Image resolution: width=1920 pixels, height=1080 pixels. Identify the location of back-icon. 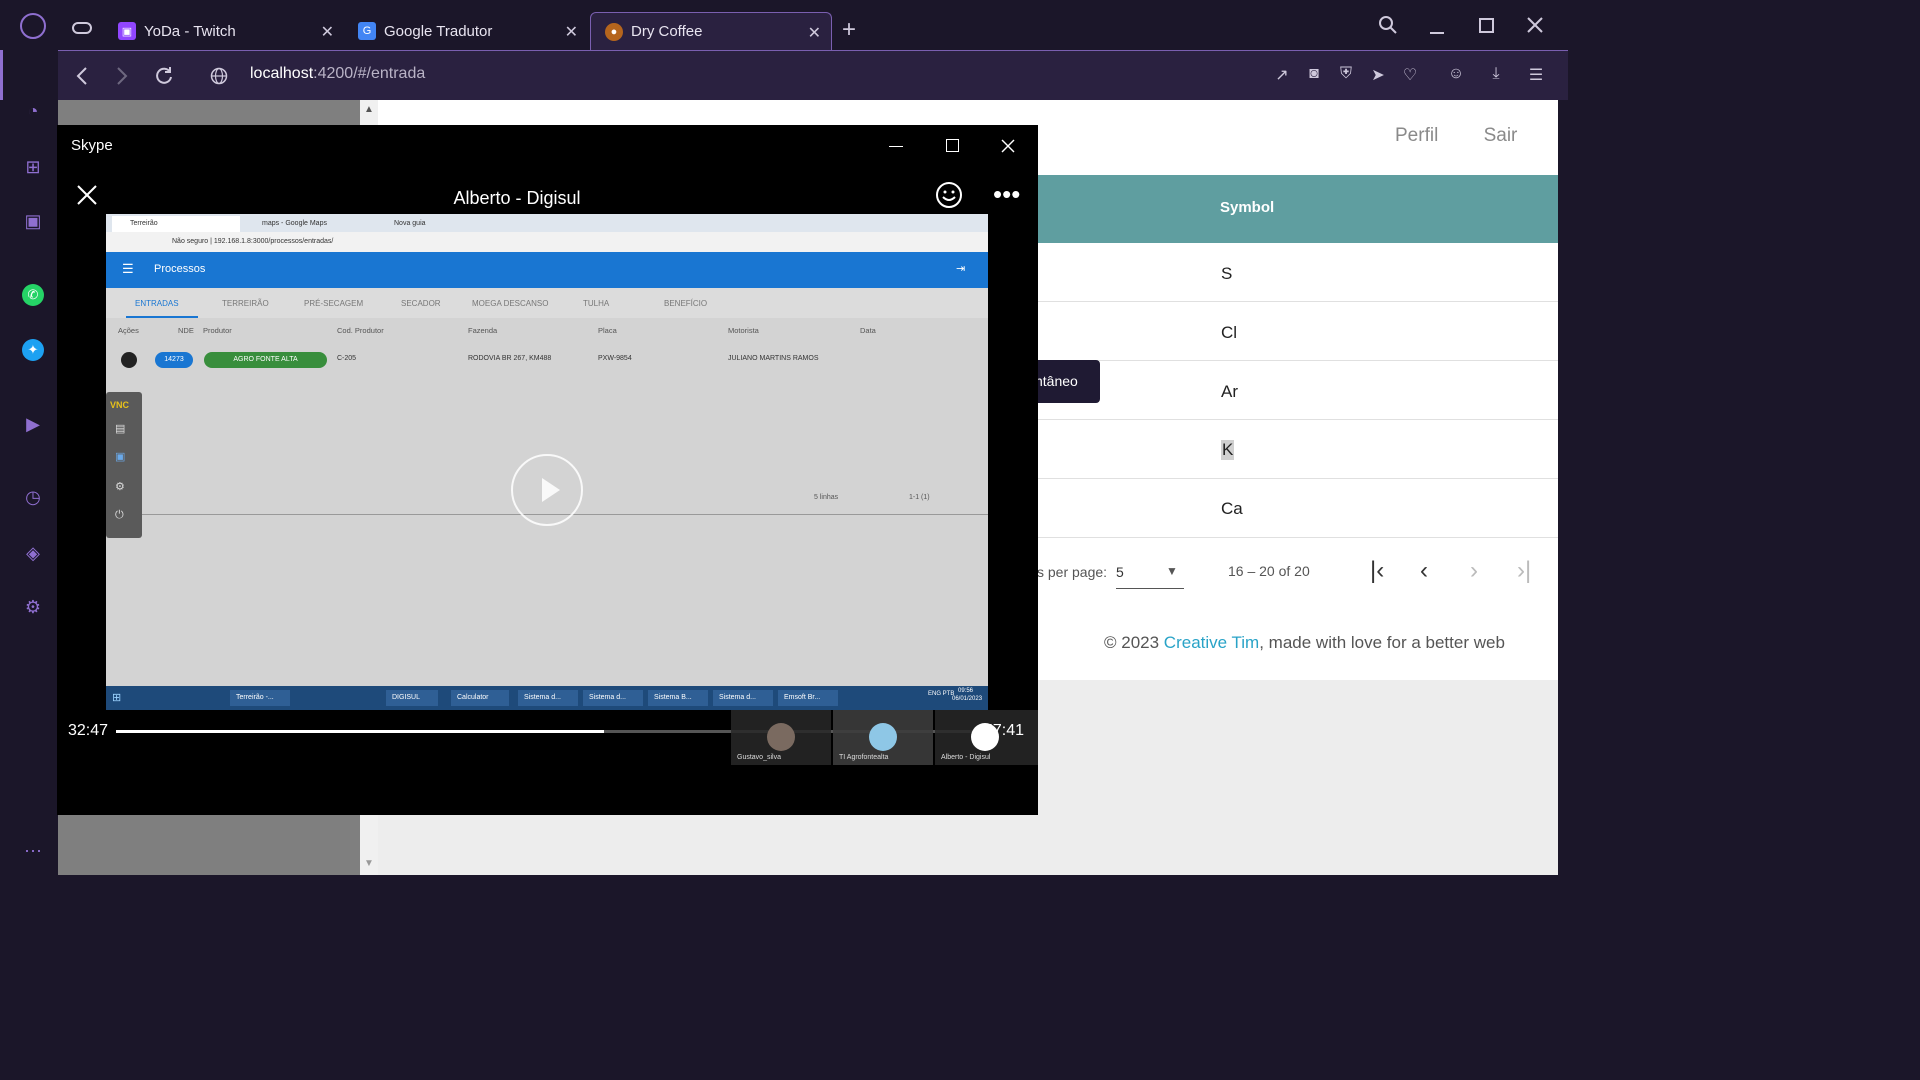
(82, 76).